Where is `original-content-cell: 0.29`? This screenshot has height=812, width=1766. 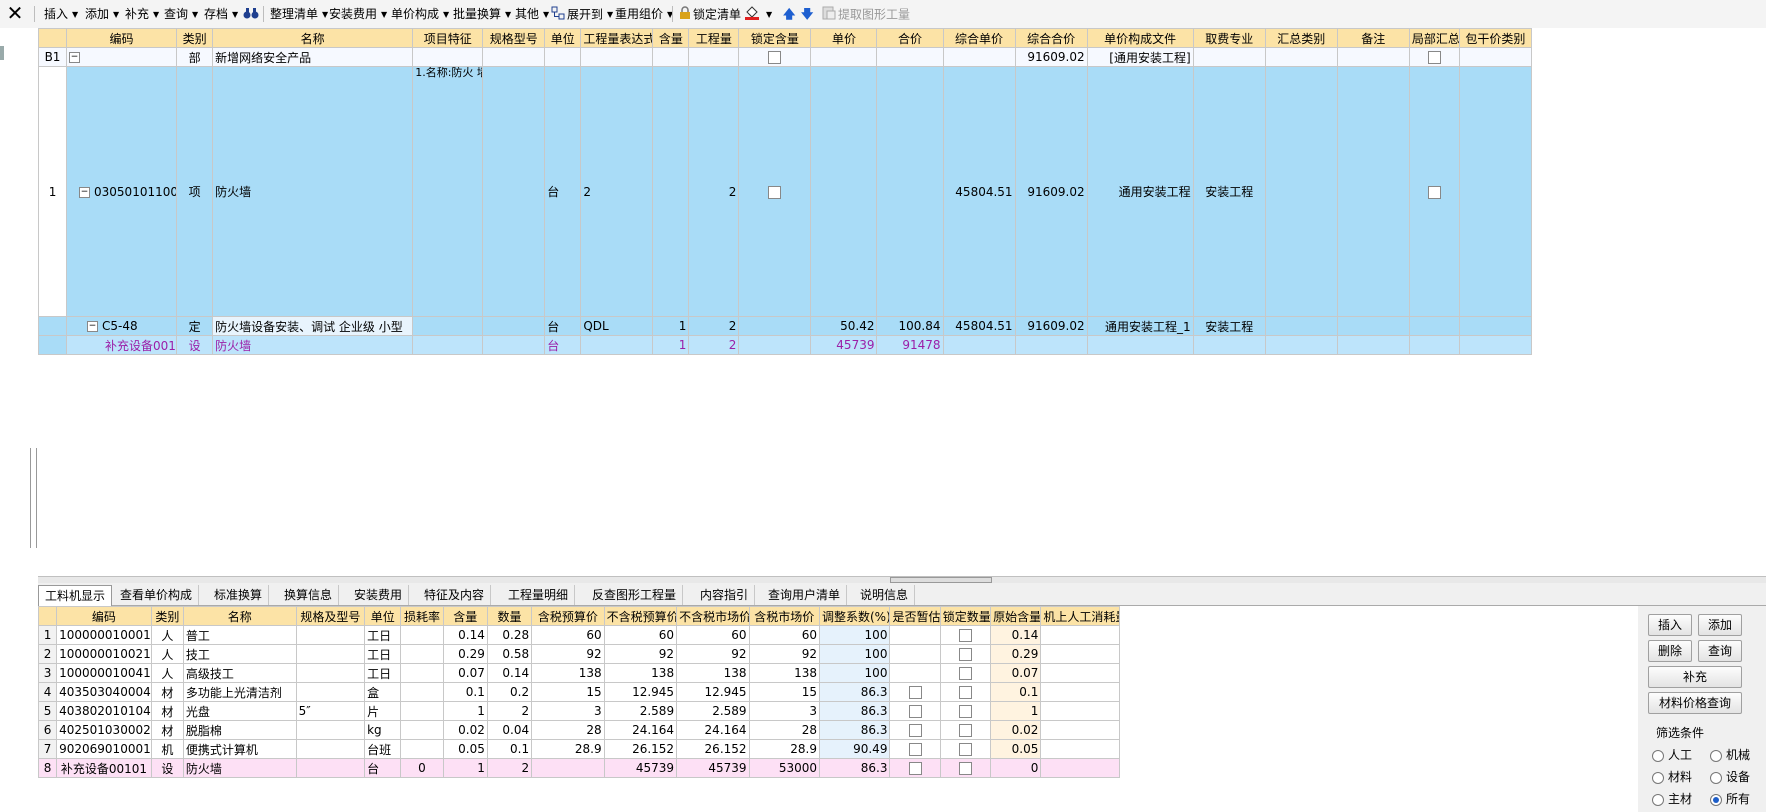
original-content-cell: 0.29 is located at coordinates (1016, 654).